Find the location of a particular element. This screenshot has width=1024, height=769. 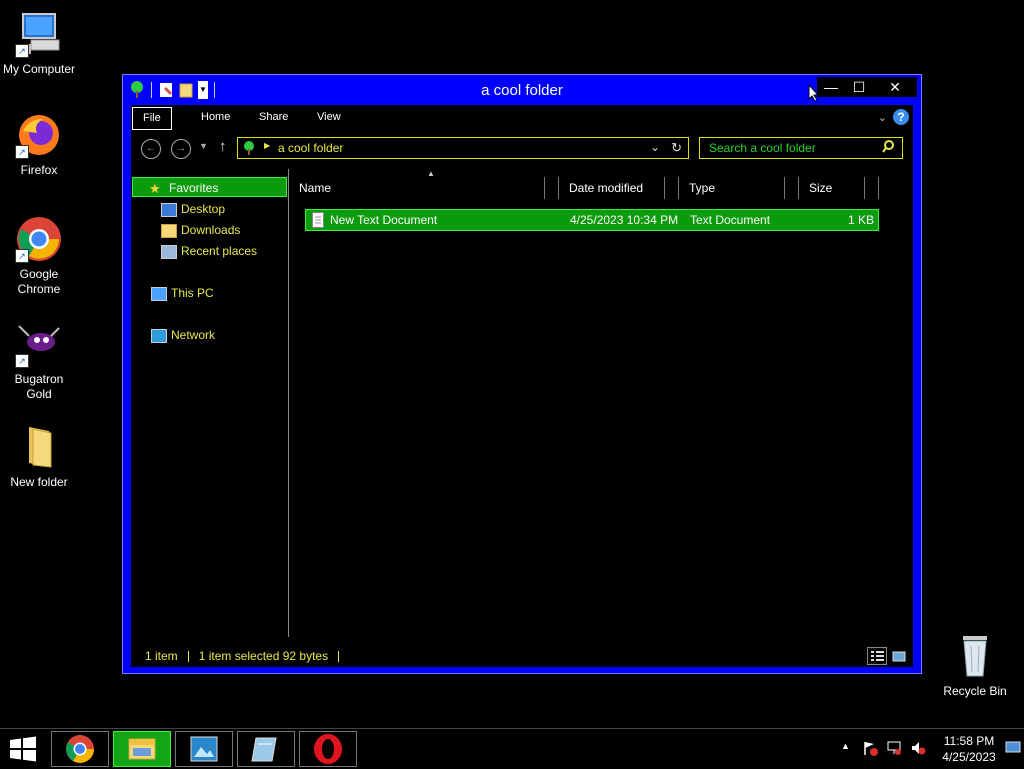

address-dropdown-icon: ⌄ is located at coordinates (655, 147).